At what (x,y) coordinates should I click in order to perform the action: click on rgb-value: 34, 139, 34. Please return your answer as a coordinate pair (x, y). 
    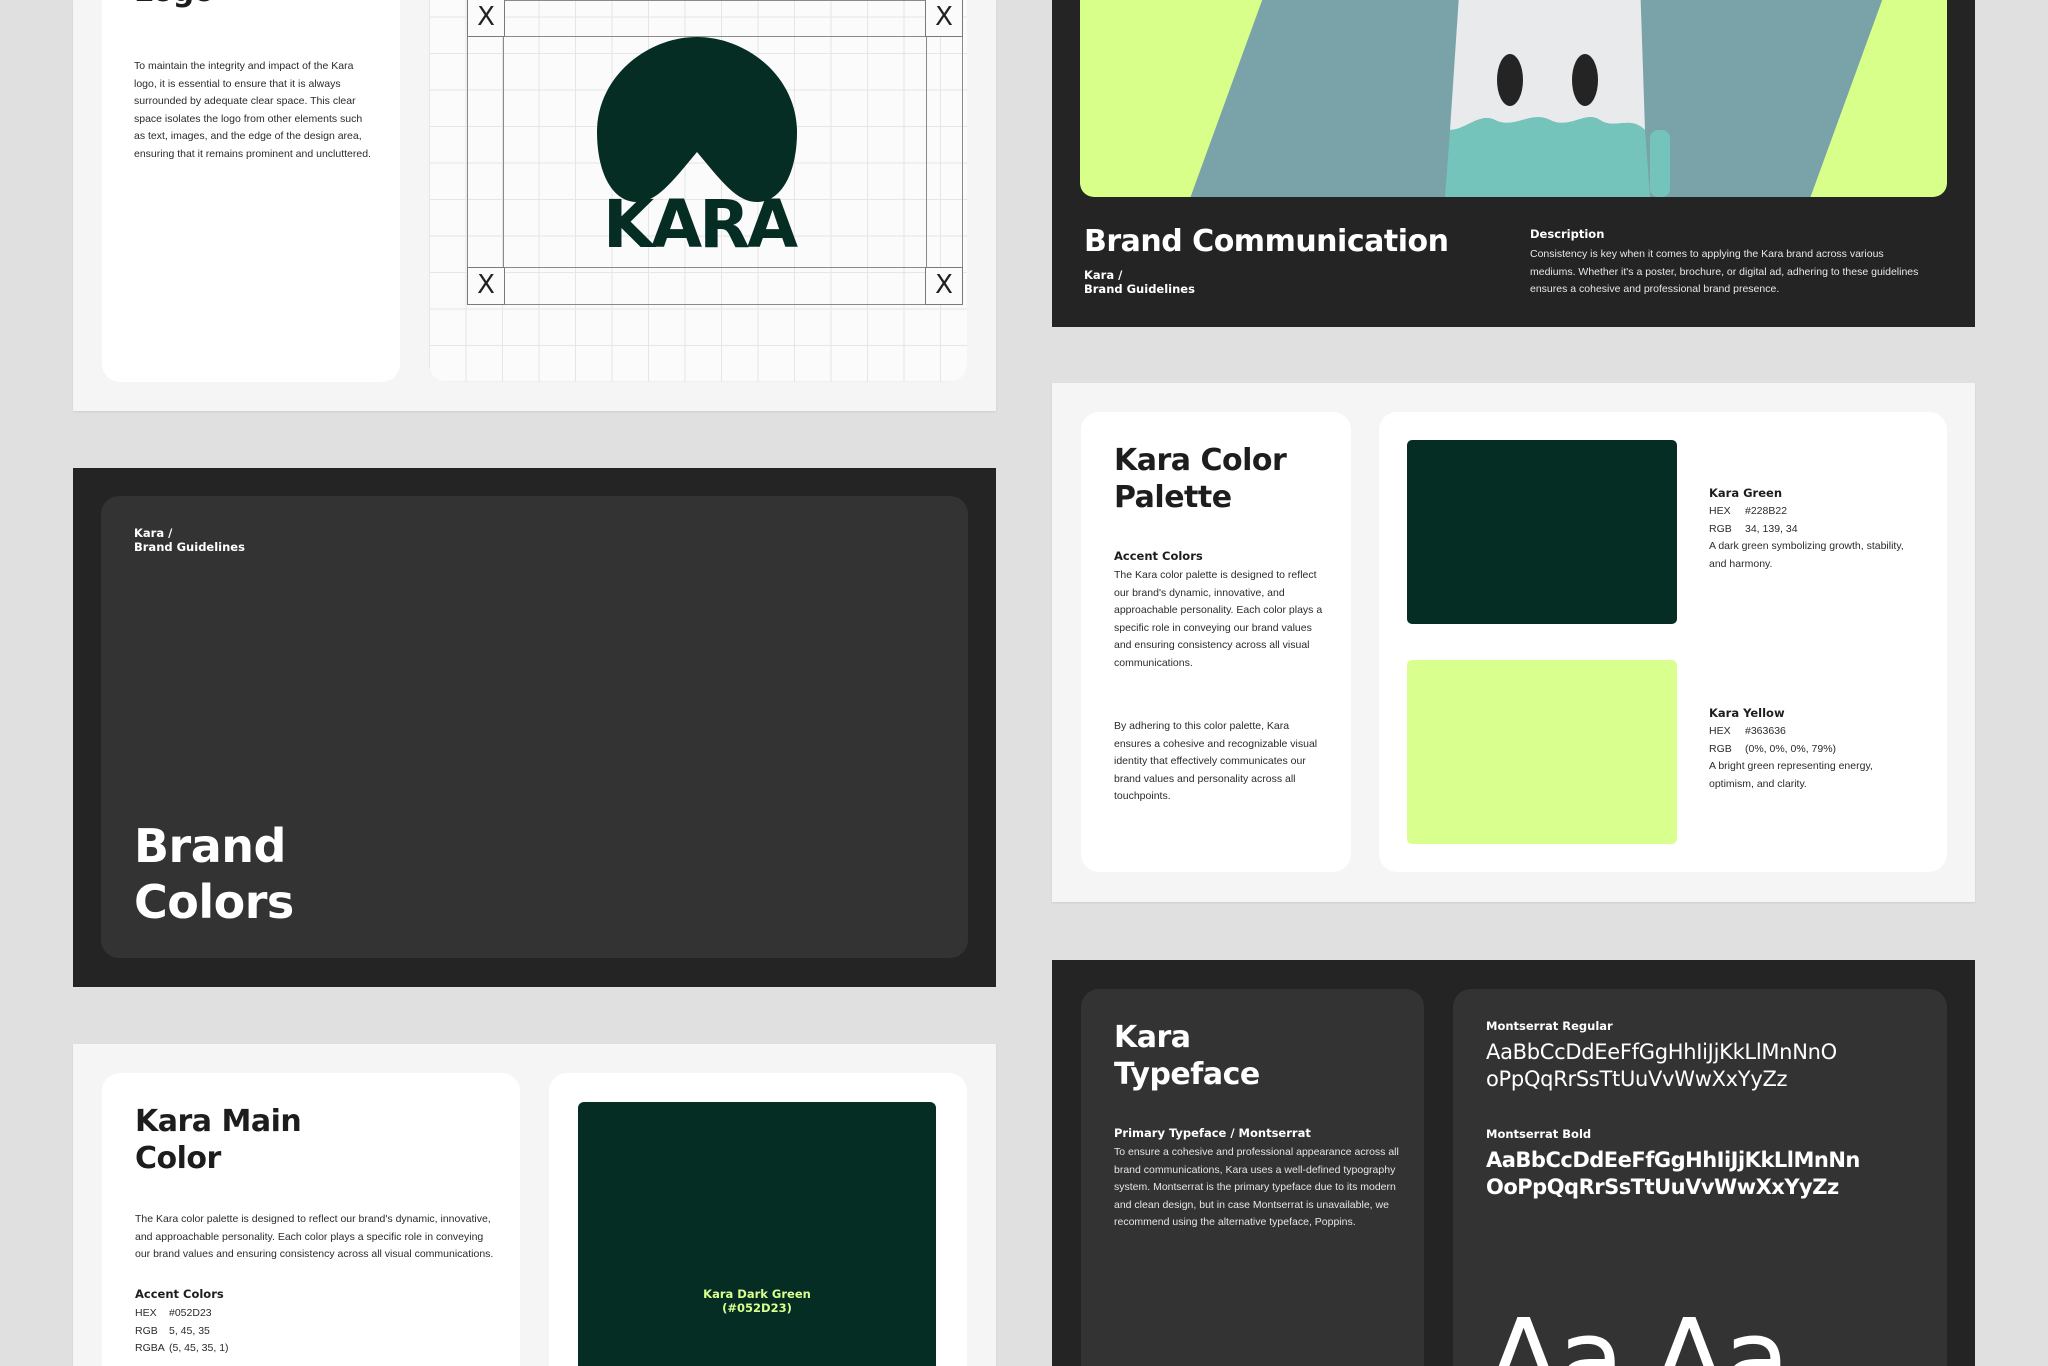
    Looking at the image, I should click on (1771, 528).